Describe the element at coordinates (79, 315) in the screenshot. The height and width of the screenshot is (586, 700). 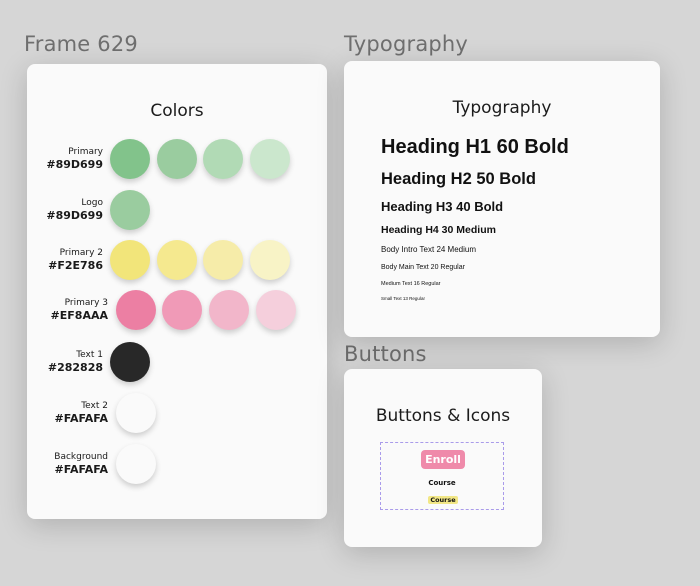
I see `color-hex: #EF8AAA` at that location.